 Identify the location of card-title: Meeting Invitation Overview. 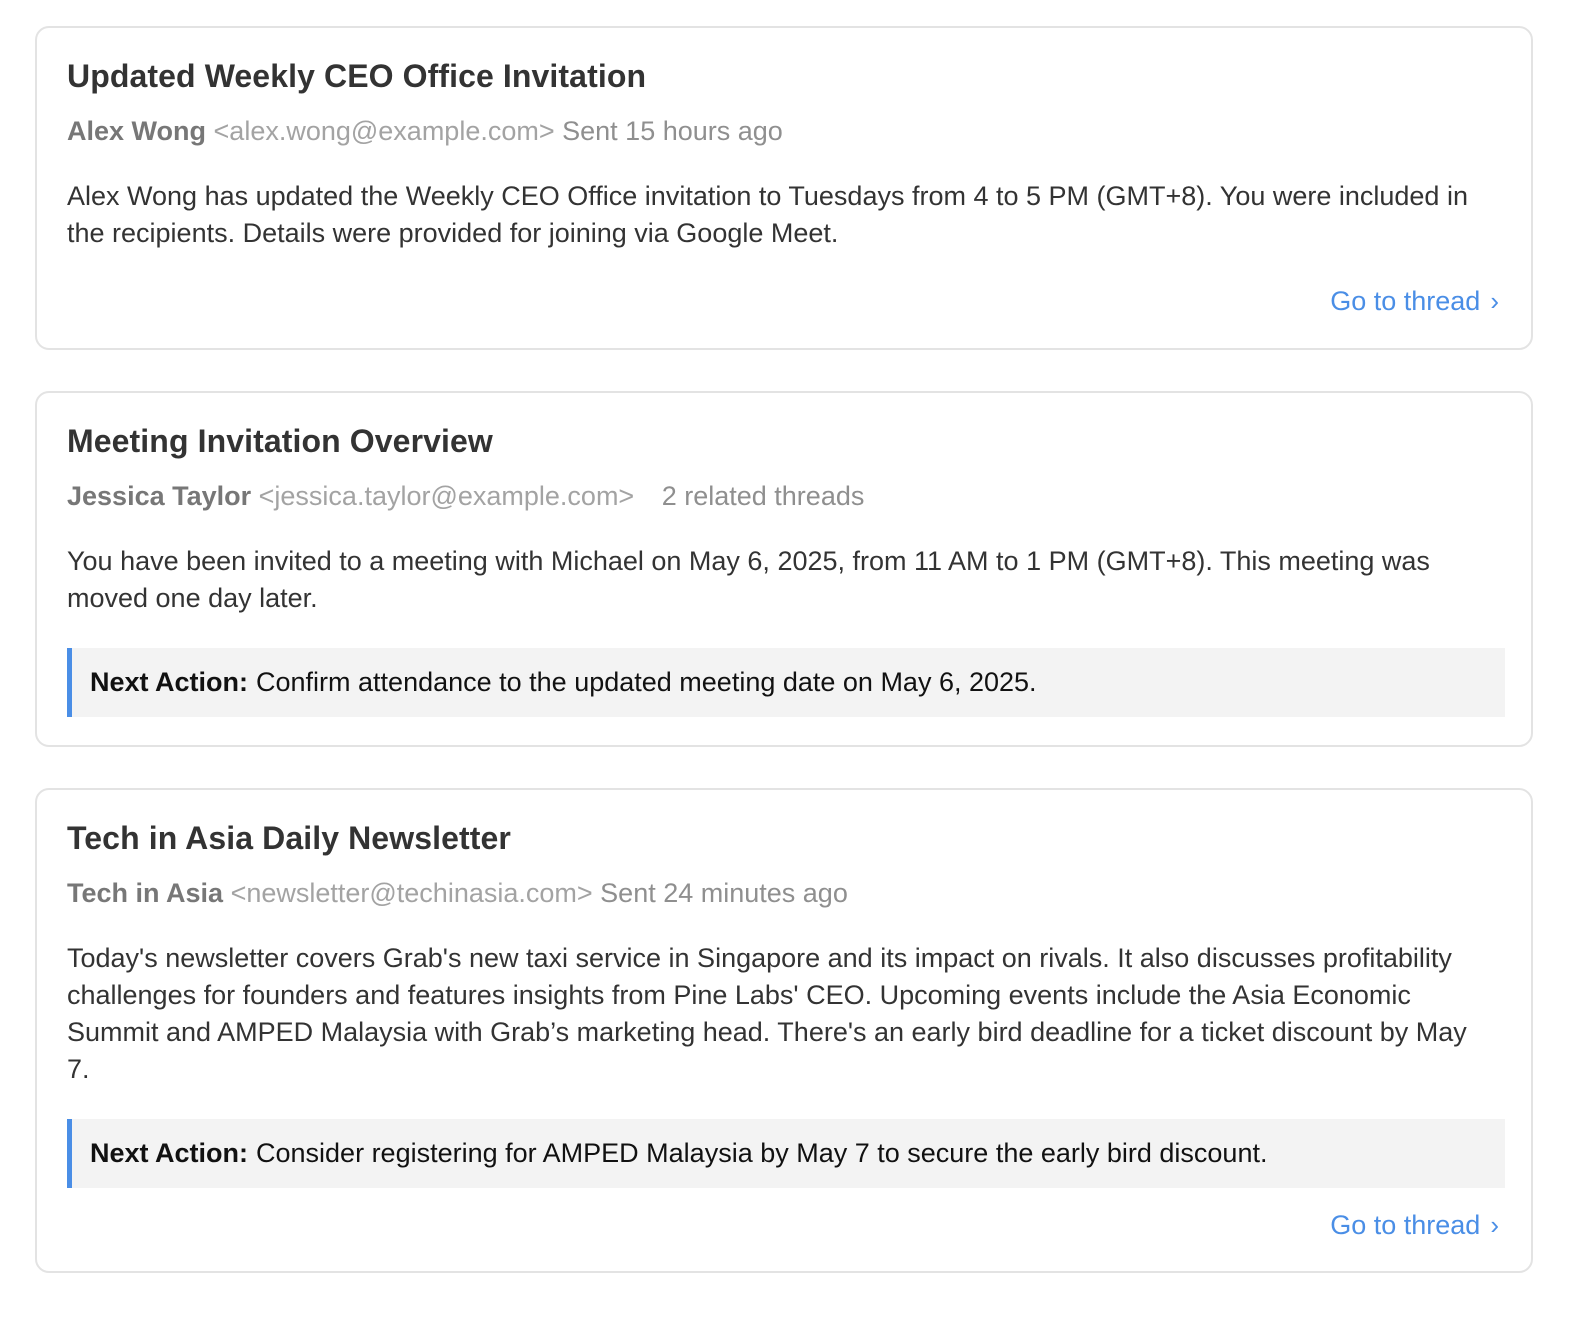
(280, 441).